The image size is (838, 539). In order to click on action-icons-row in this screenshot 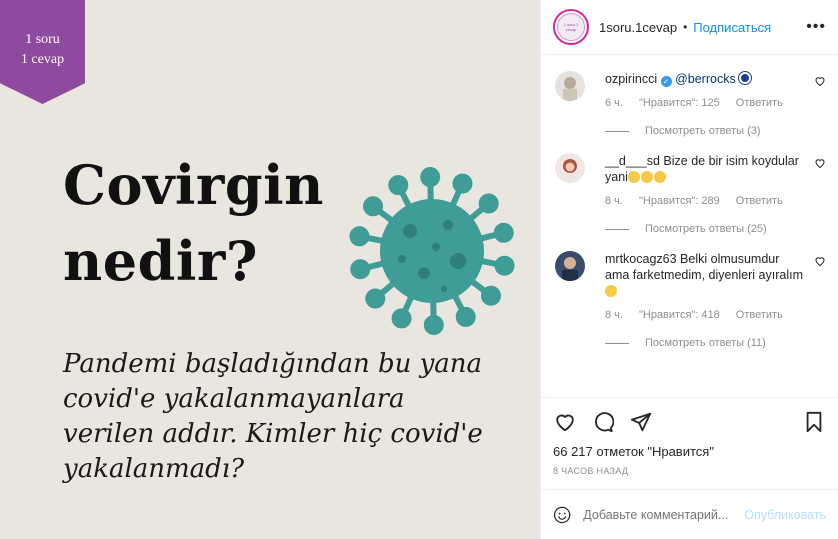, I will do `click(689, 422)`.